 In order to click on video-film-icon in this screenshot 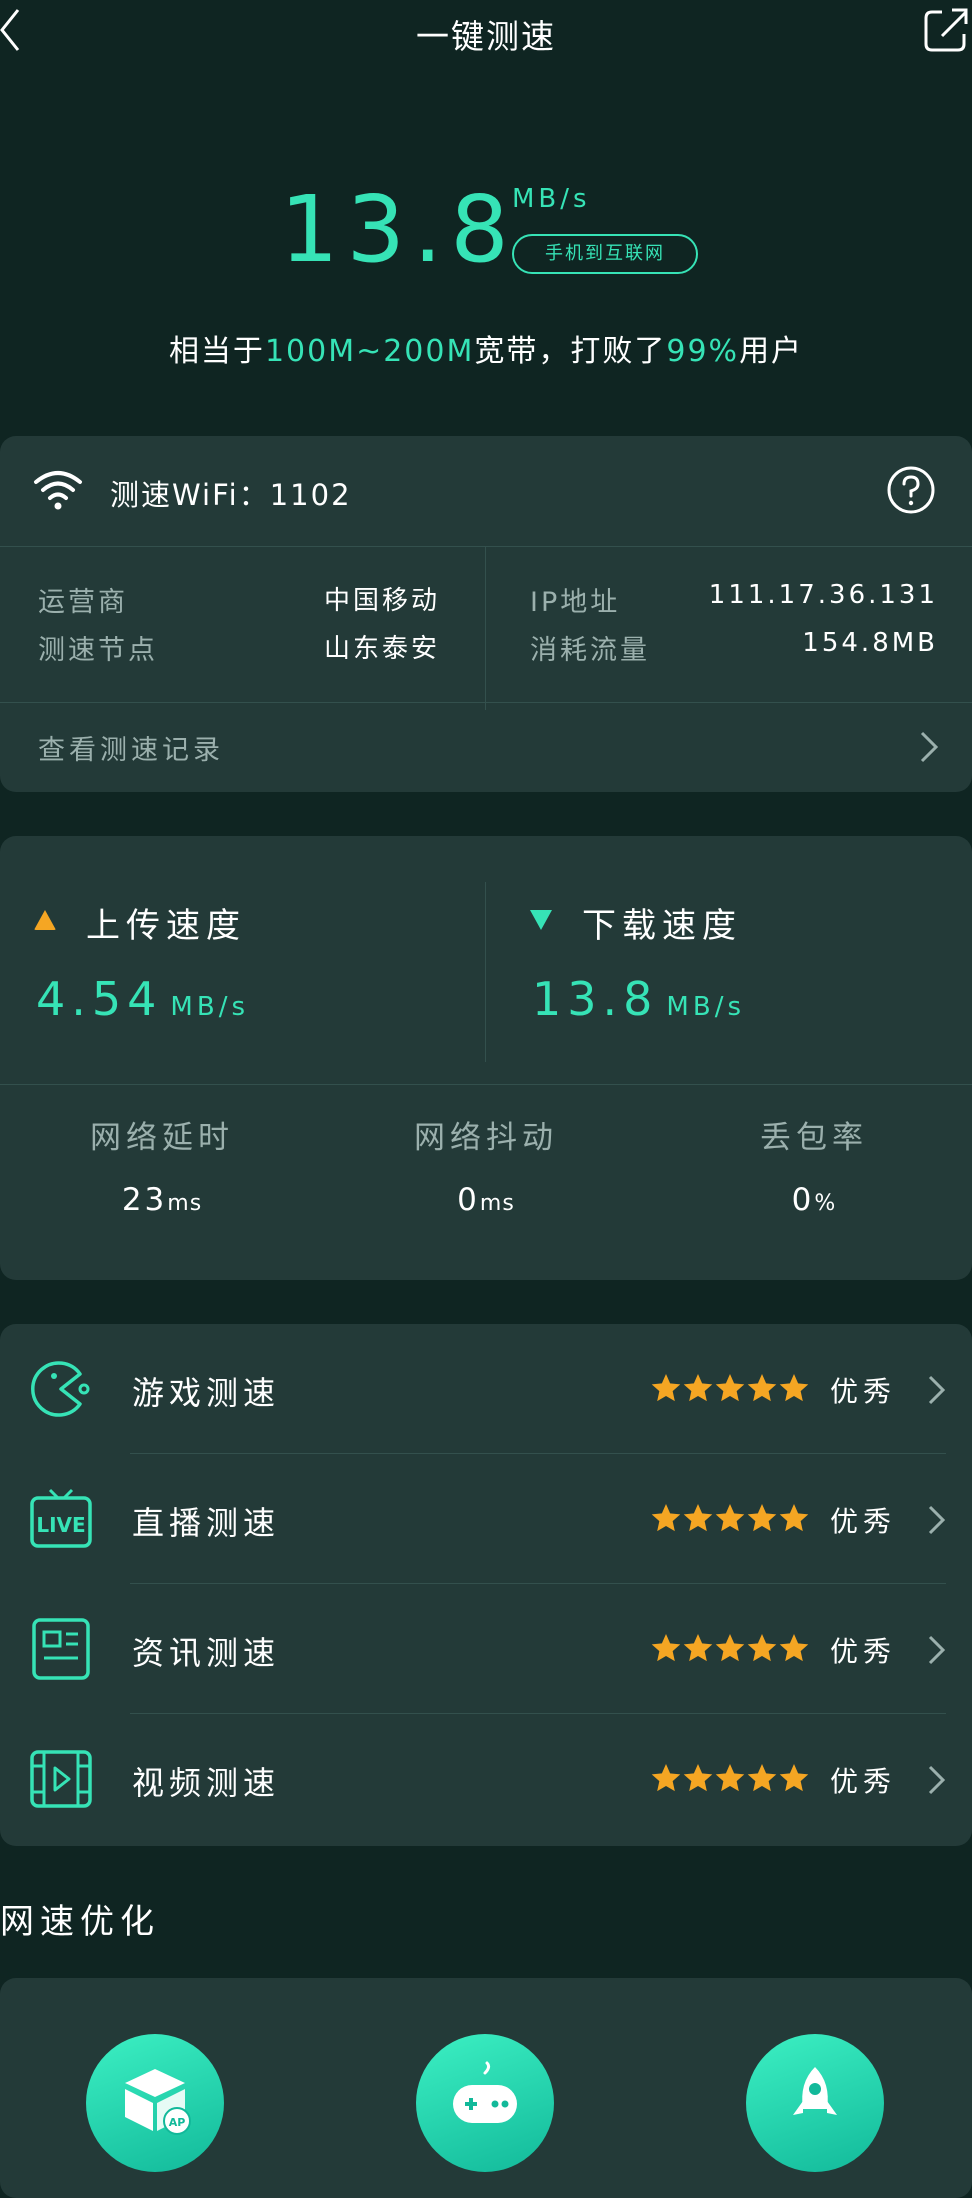, I will do `click(61, 1779)`.